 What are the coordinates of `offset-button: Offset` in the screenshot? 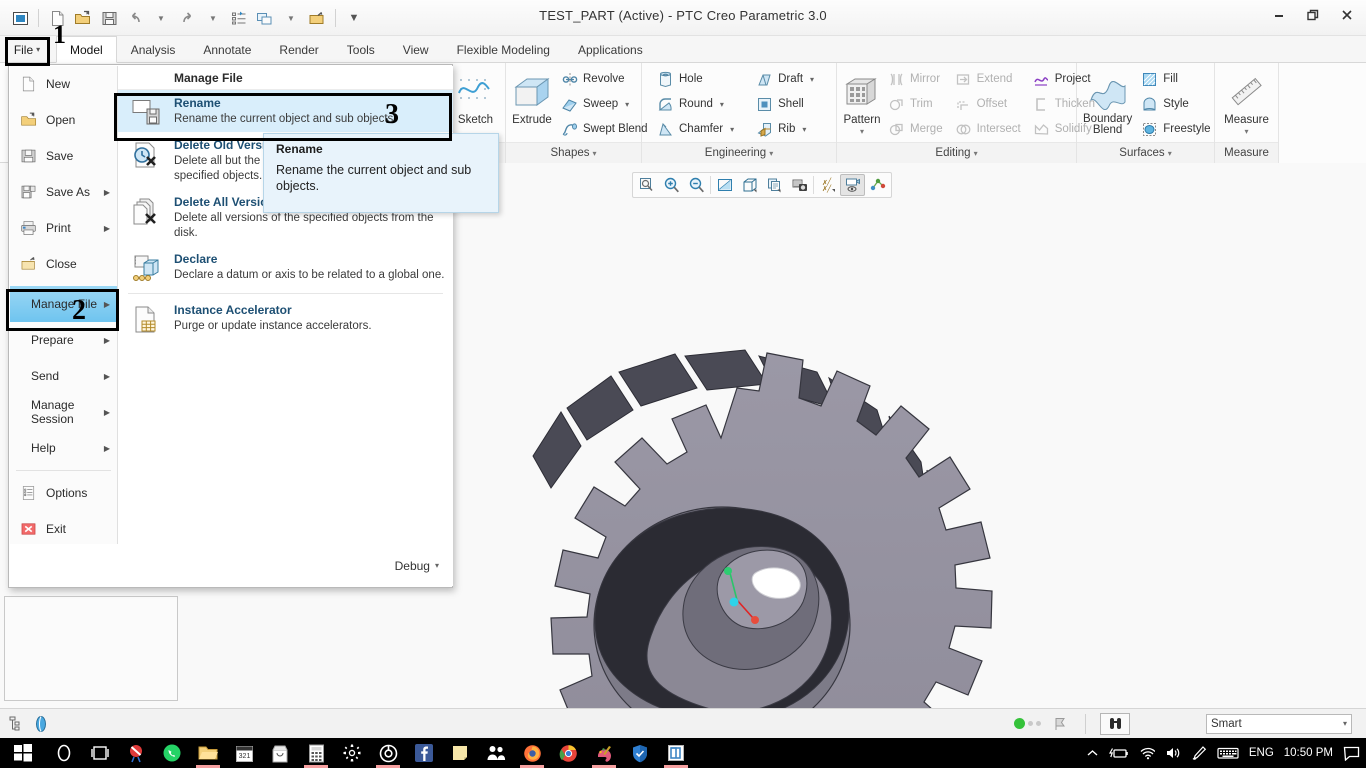 It's located at (988, 104).